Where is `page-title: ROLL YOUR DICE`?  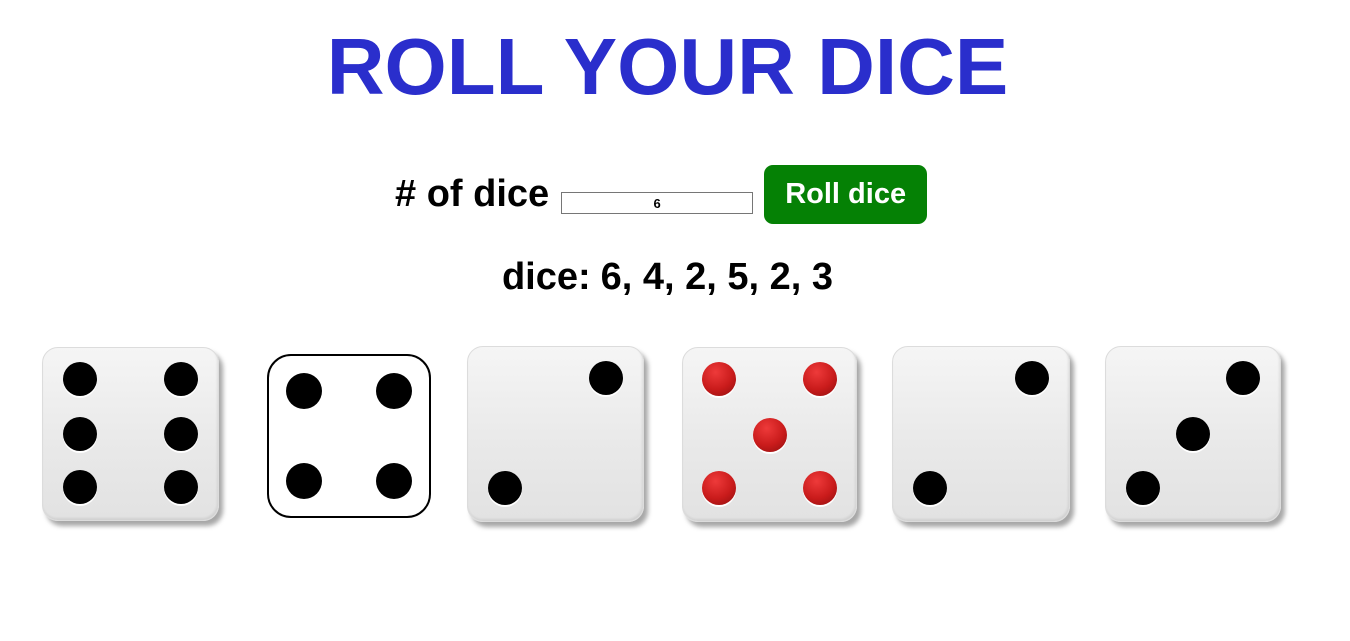
page-title: ROLL YOUR DICE is located at coordinates (667, 66).